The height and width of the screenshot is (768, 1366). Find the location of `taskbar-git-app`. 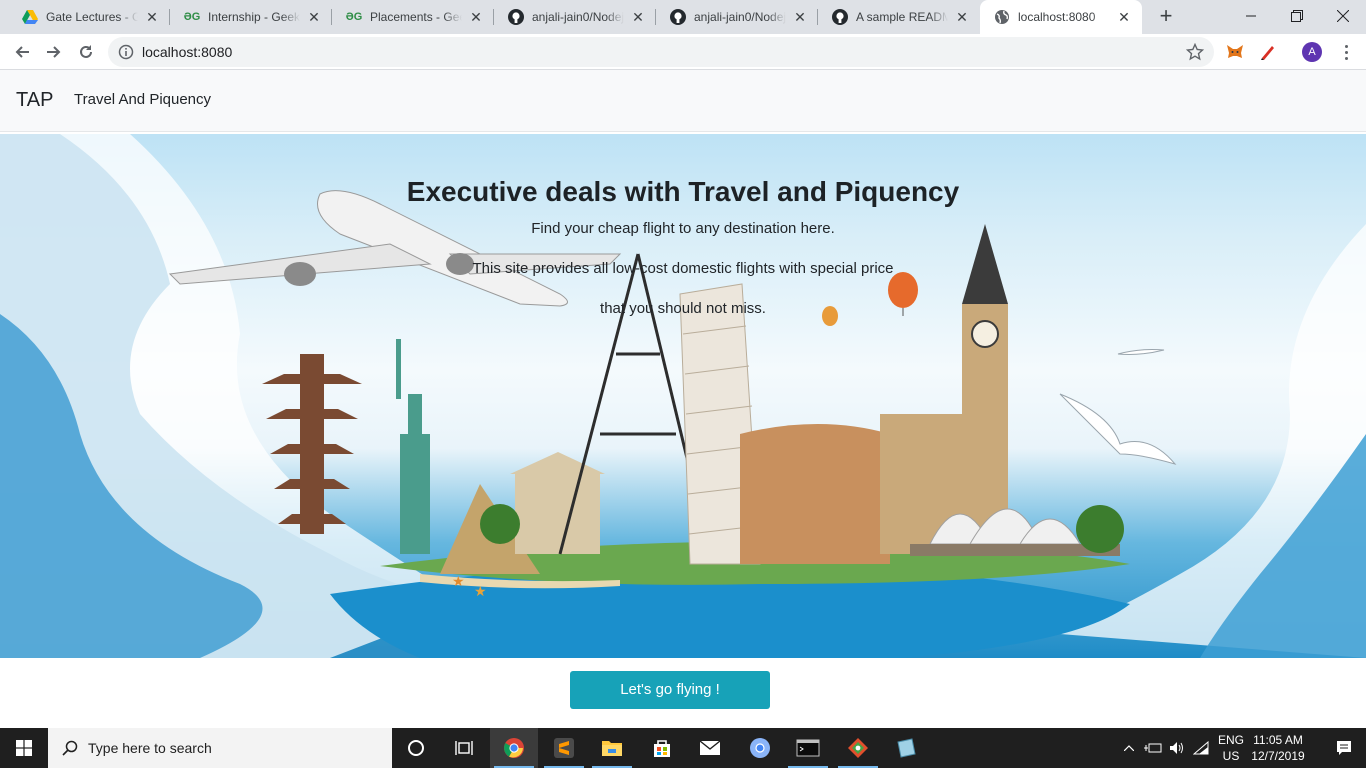

taskbar-git-app is located at coordinates (858, 748).